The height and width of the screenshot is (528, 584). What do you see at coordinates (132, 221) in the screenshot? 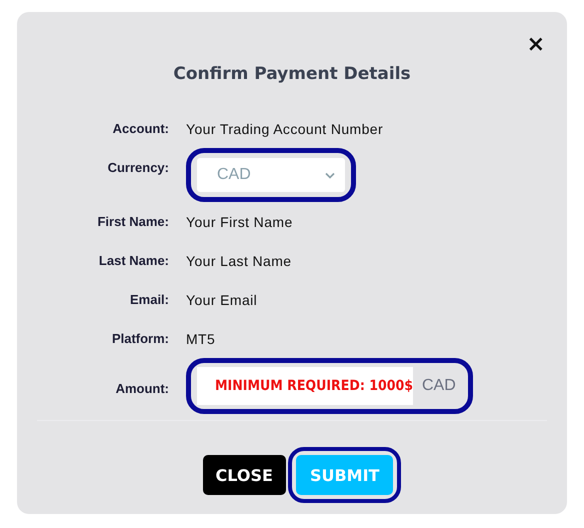
I see `field-label: First Name:` at bounding box center [132, 221].